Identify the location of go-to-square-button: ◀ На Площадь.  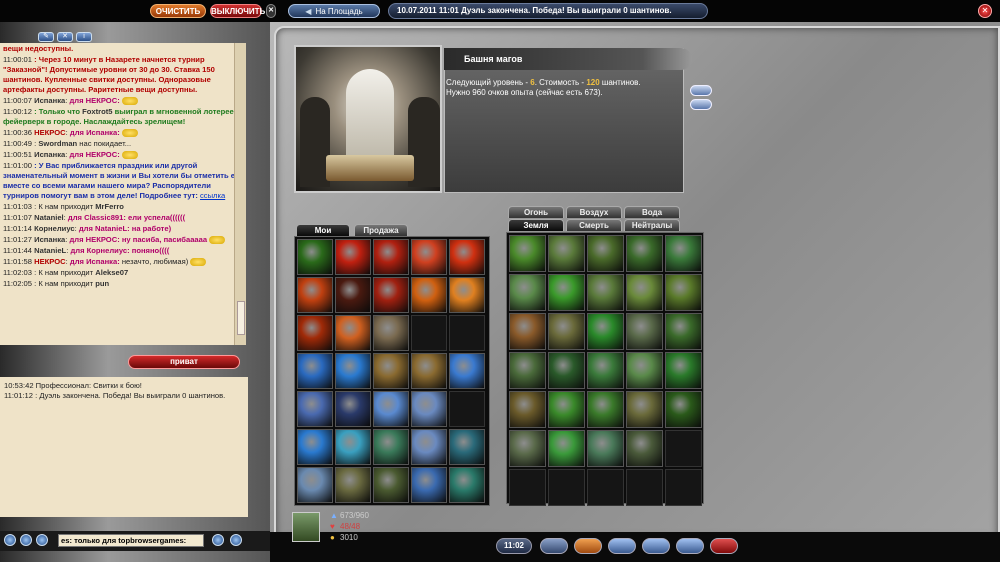
(334, 11).